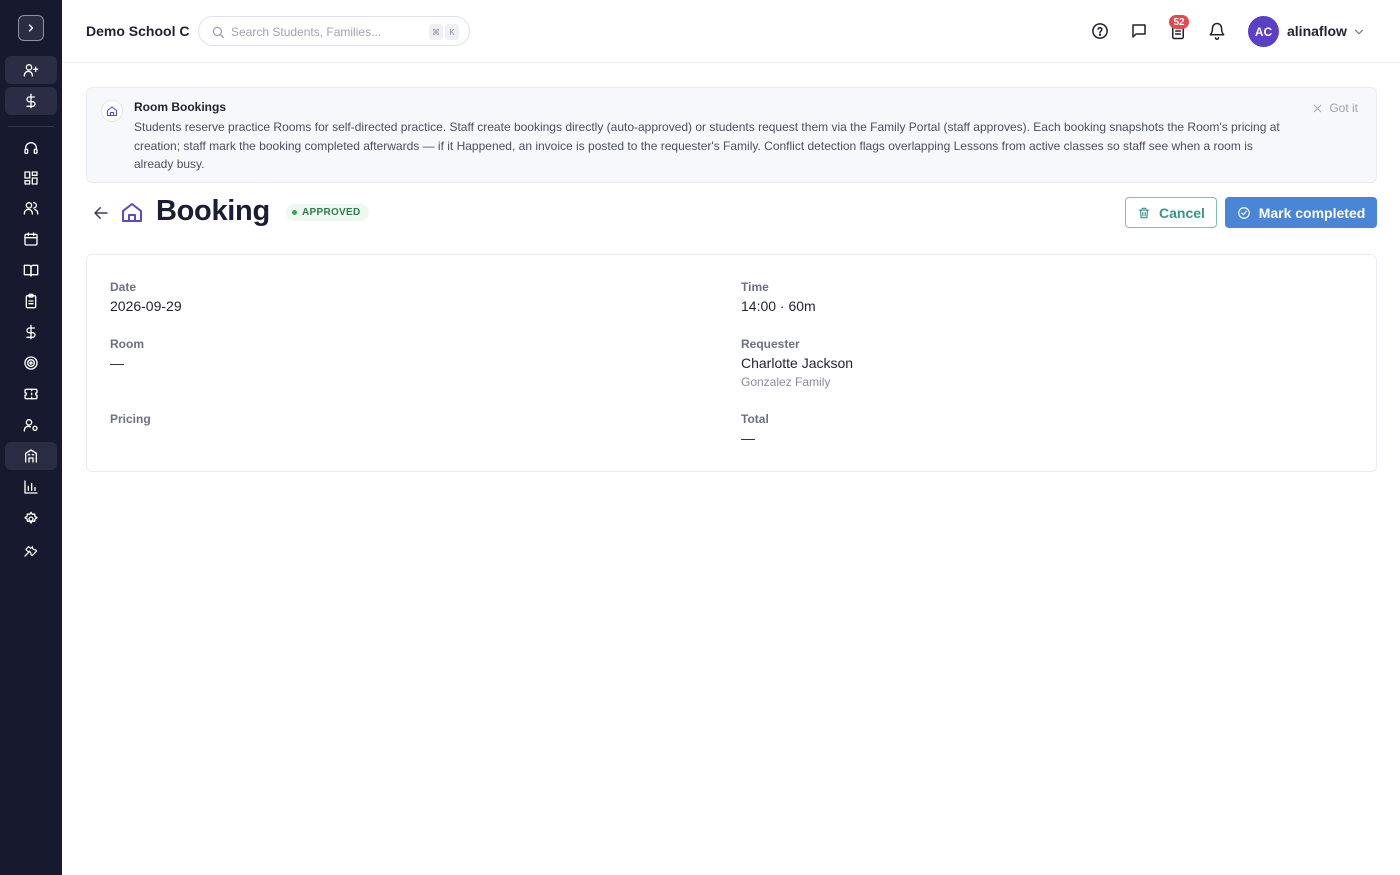  Describe the element at coordinates (755, 287) in the screenshot. I see `time-label: Time` at that location.